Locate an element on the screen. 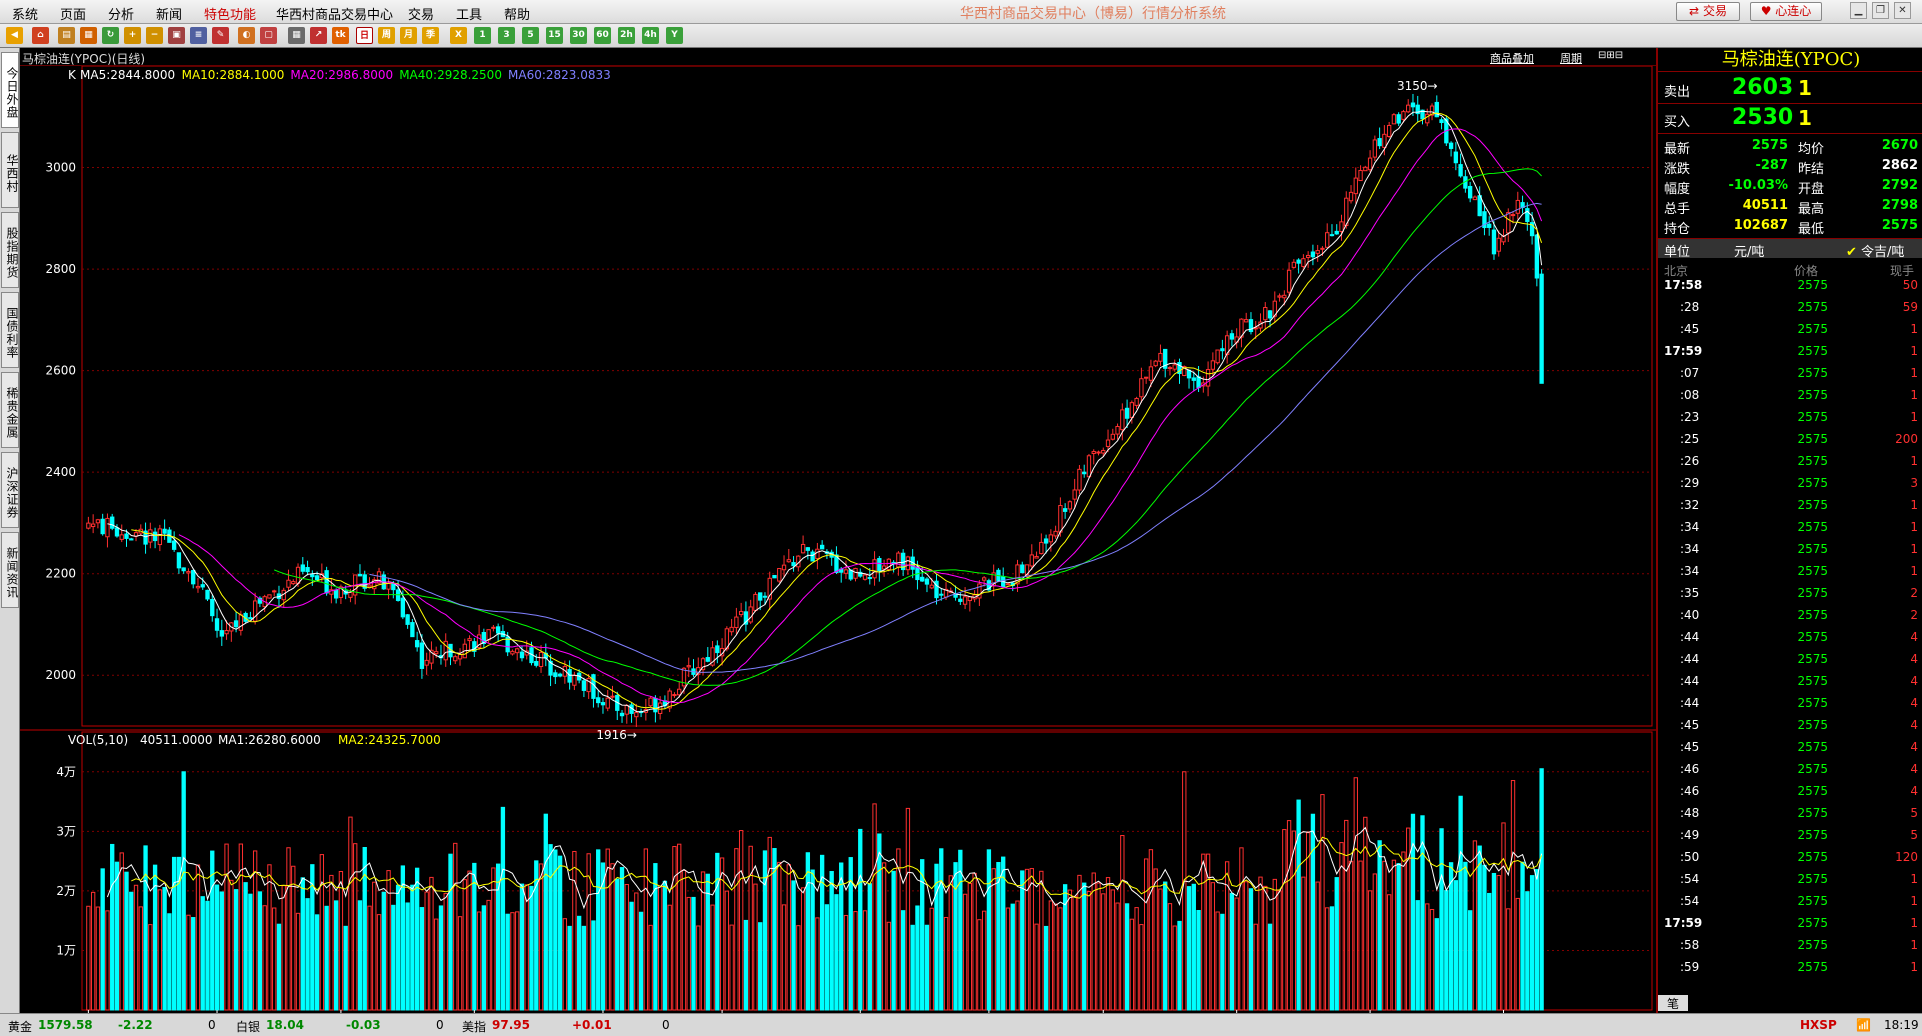 The height and width of the screenshot is (1036, 1922). home-icon: ⌂ is located at coordinates (40, 35).